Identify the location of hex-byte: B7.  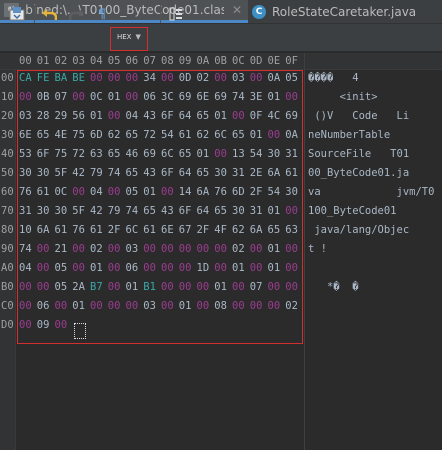
(97, 287).